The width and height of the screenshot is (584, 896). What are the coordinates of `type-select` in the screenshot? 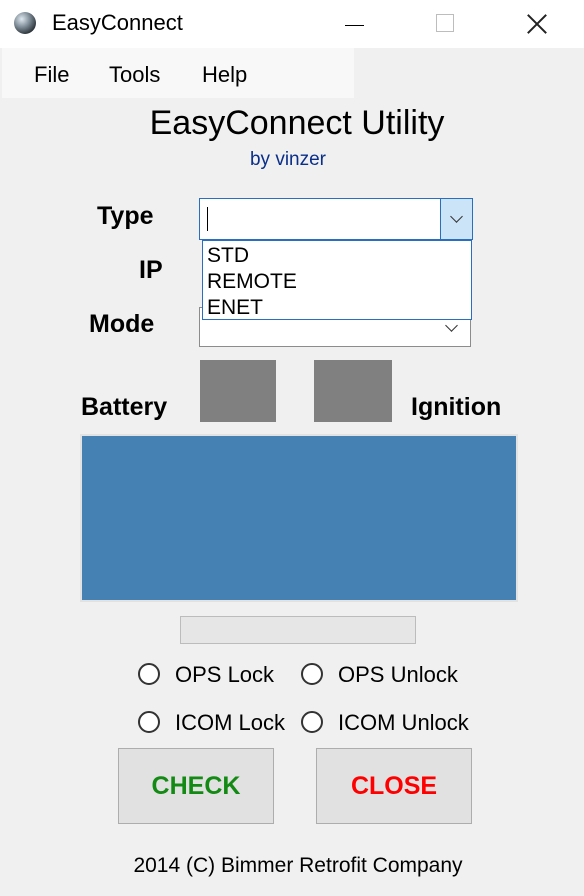 It's located at (336, 219).